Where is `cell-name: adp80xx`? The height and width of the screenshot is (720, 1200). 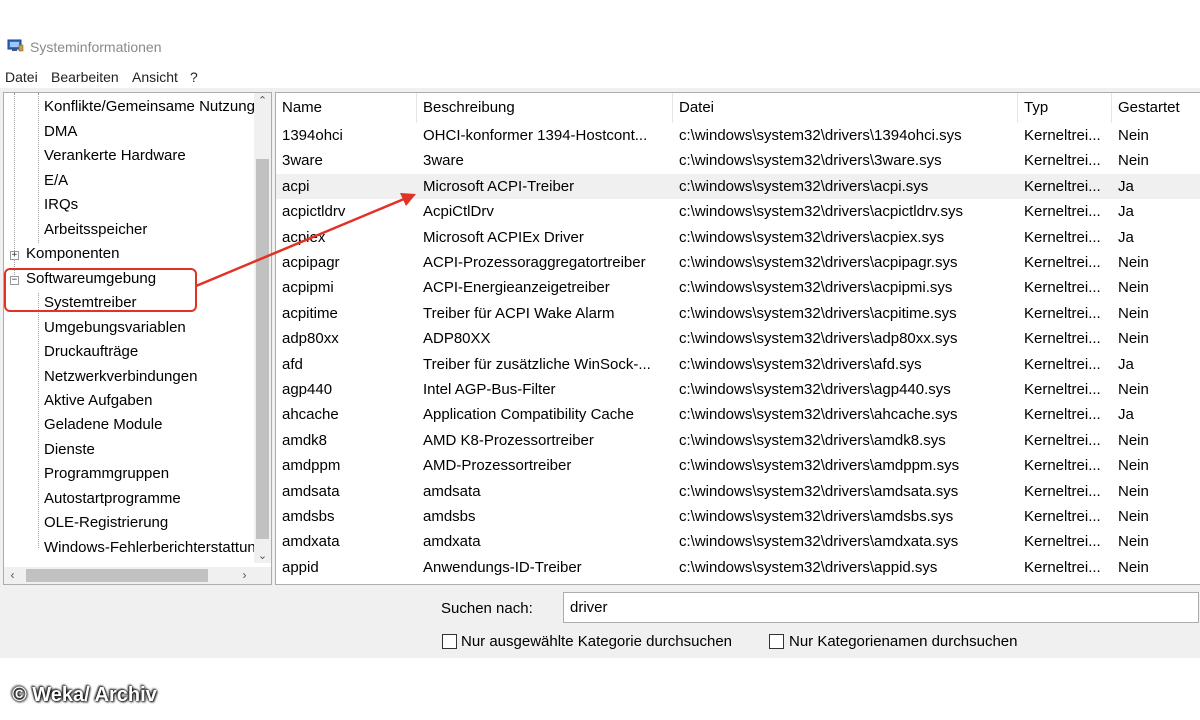 cell-name: adp80xx is located at coordinates (310, 339).